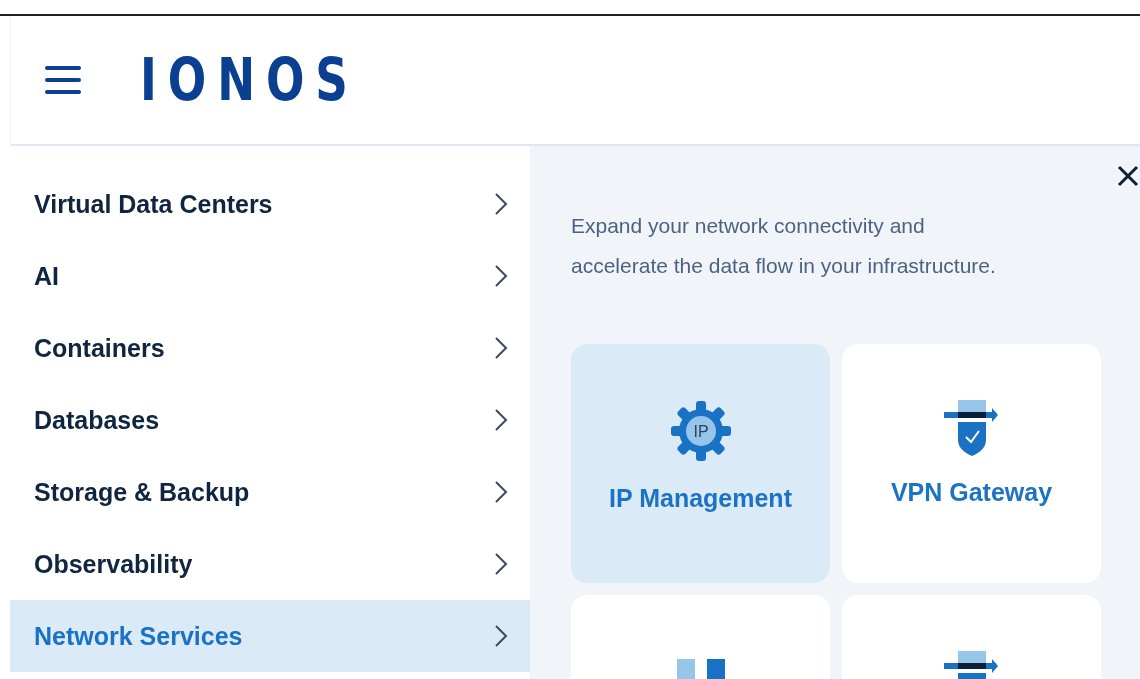 The image size is (1140, 679). What do you see at coordinates (270, 564) in the screenshot?
I see `menu-item: Observability` at bounding box center [270, 564].